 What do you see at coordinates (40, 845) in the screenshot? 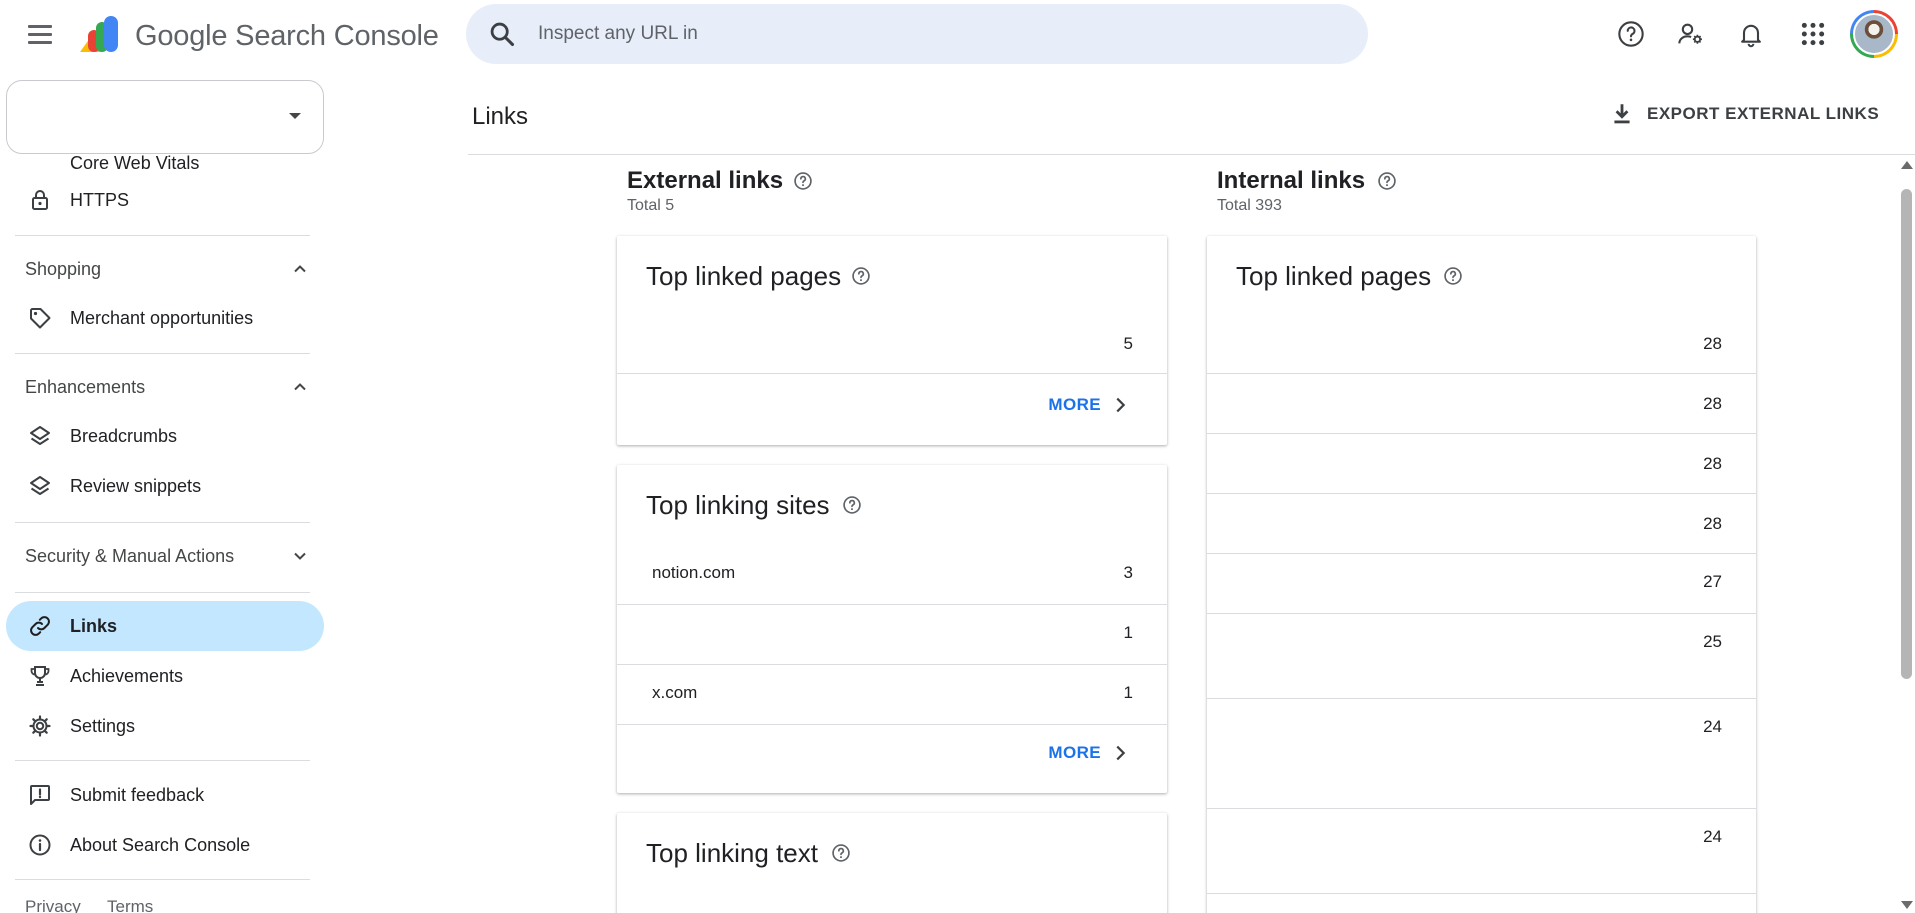
I see `info-icon` at bounding box center [40, 845].